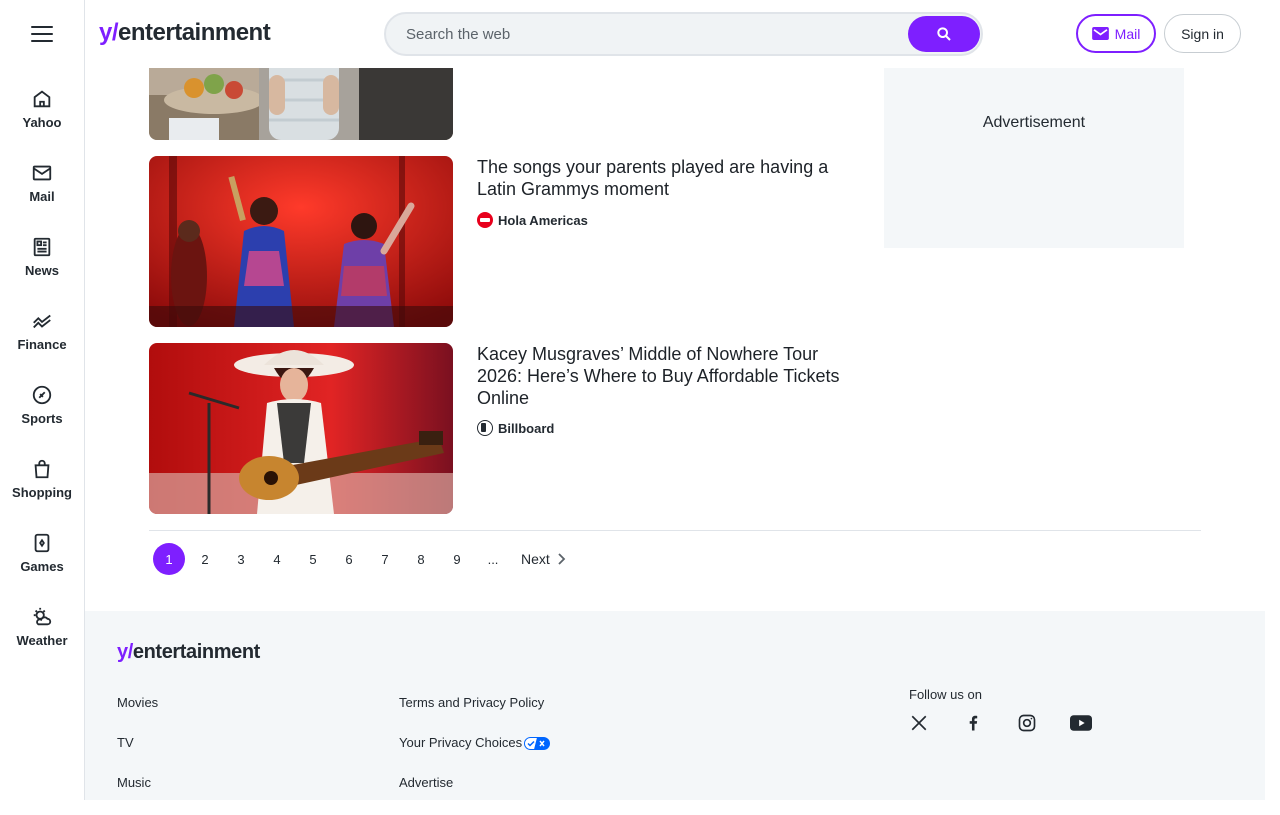 This screenshot has height=815, width=1280. What do you see at coordinates (461, 742) in the screenshot?
I see `privacy-choices-label: Your Privacy Choices` at bounding box center [461, 742].